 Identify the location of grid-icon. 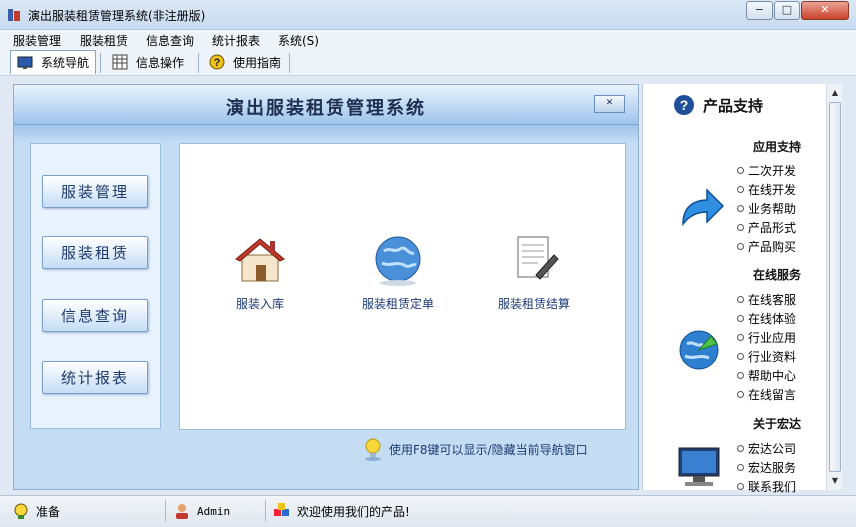
(120, 62).